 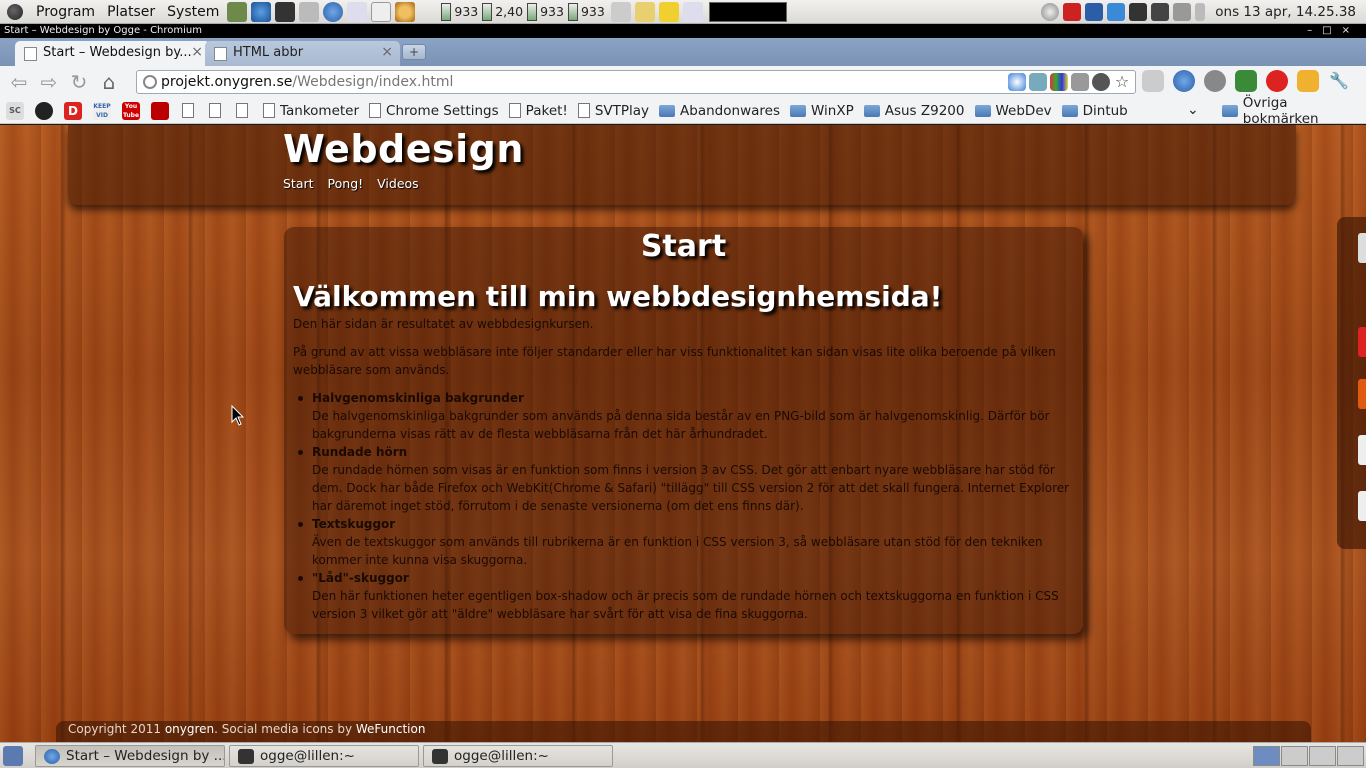 I want to click on new-tab-button: +, so click(x=414, y=52).